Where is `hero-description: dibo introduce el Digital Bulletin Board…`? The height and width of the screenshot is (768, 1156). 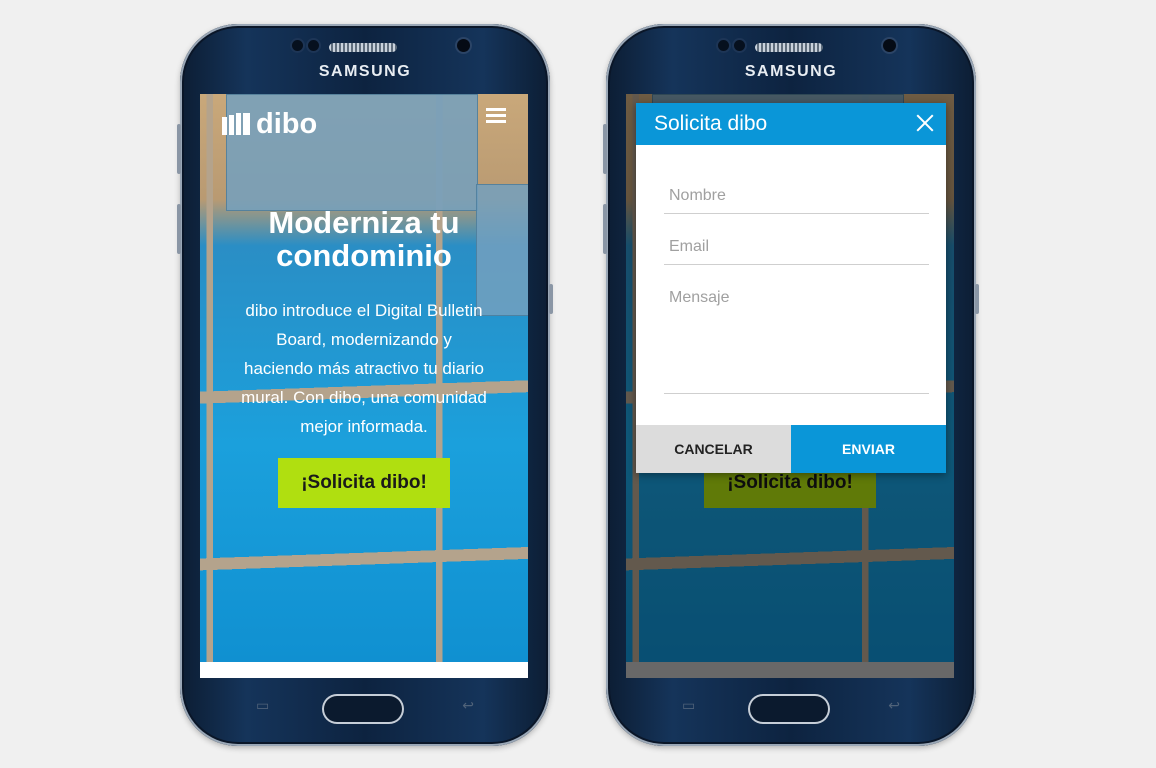
hero-description: dibo introduce el Digital Bulletin Board… is located at coordinates (364, 368).